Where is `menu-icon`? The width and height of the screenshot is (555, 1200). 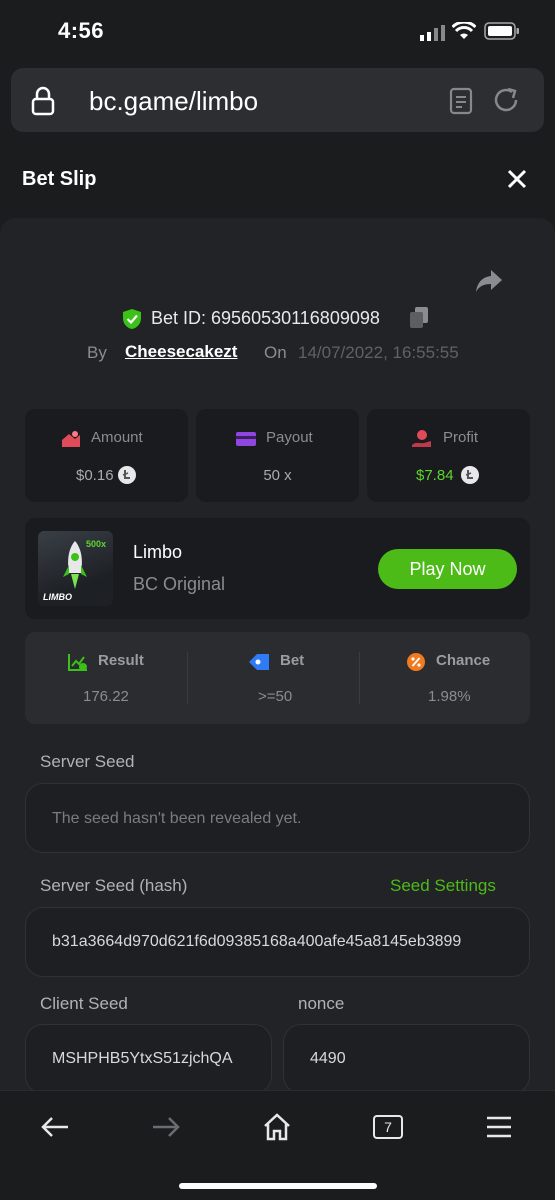
menu-icon is located at coordinates (499, 1127).